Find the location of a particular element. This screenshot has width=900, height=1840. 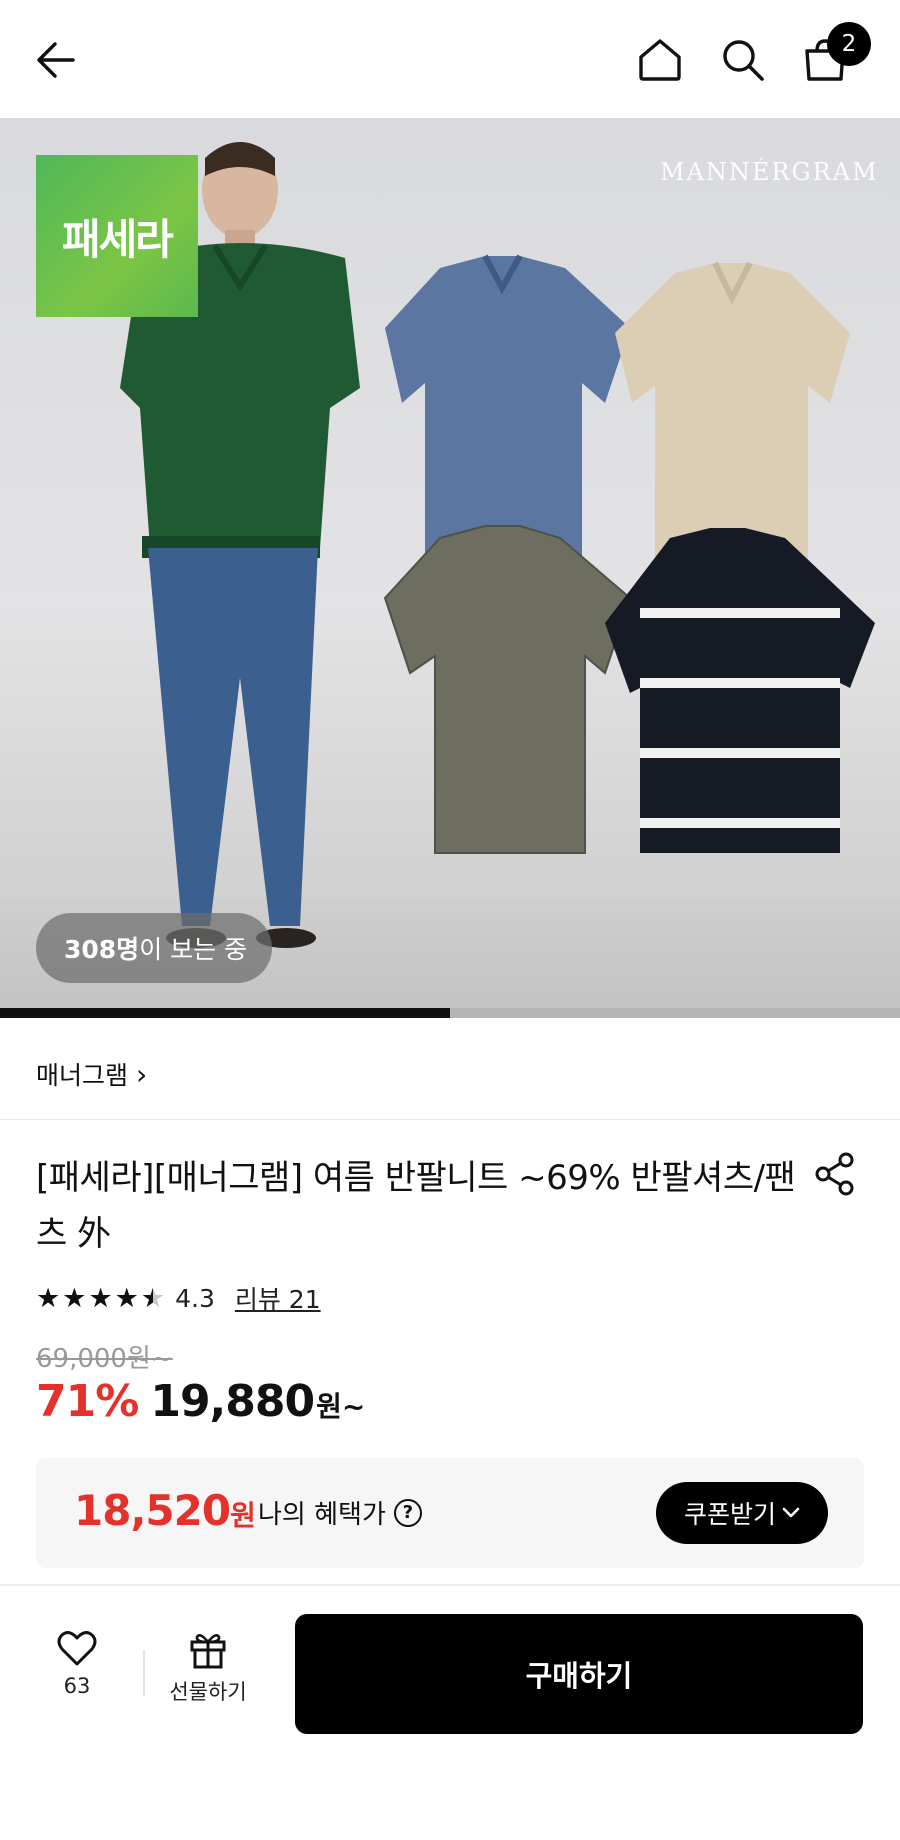

benefit-unit: 원 is located at coordinates (243, 1515).